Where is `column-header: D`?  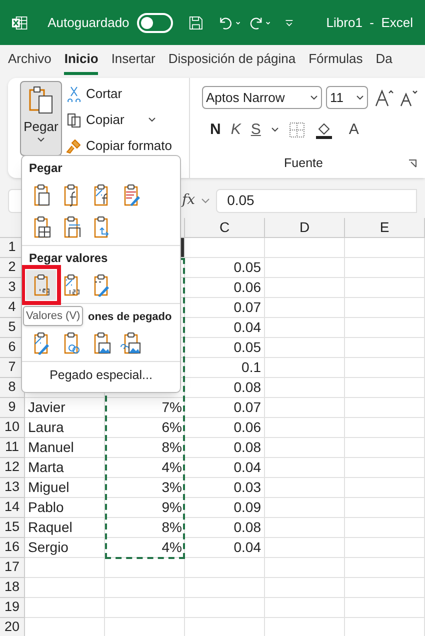 column-header: D is located at coordinates (305, 228).